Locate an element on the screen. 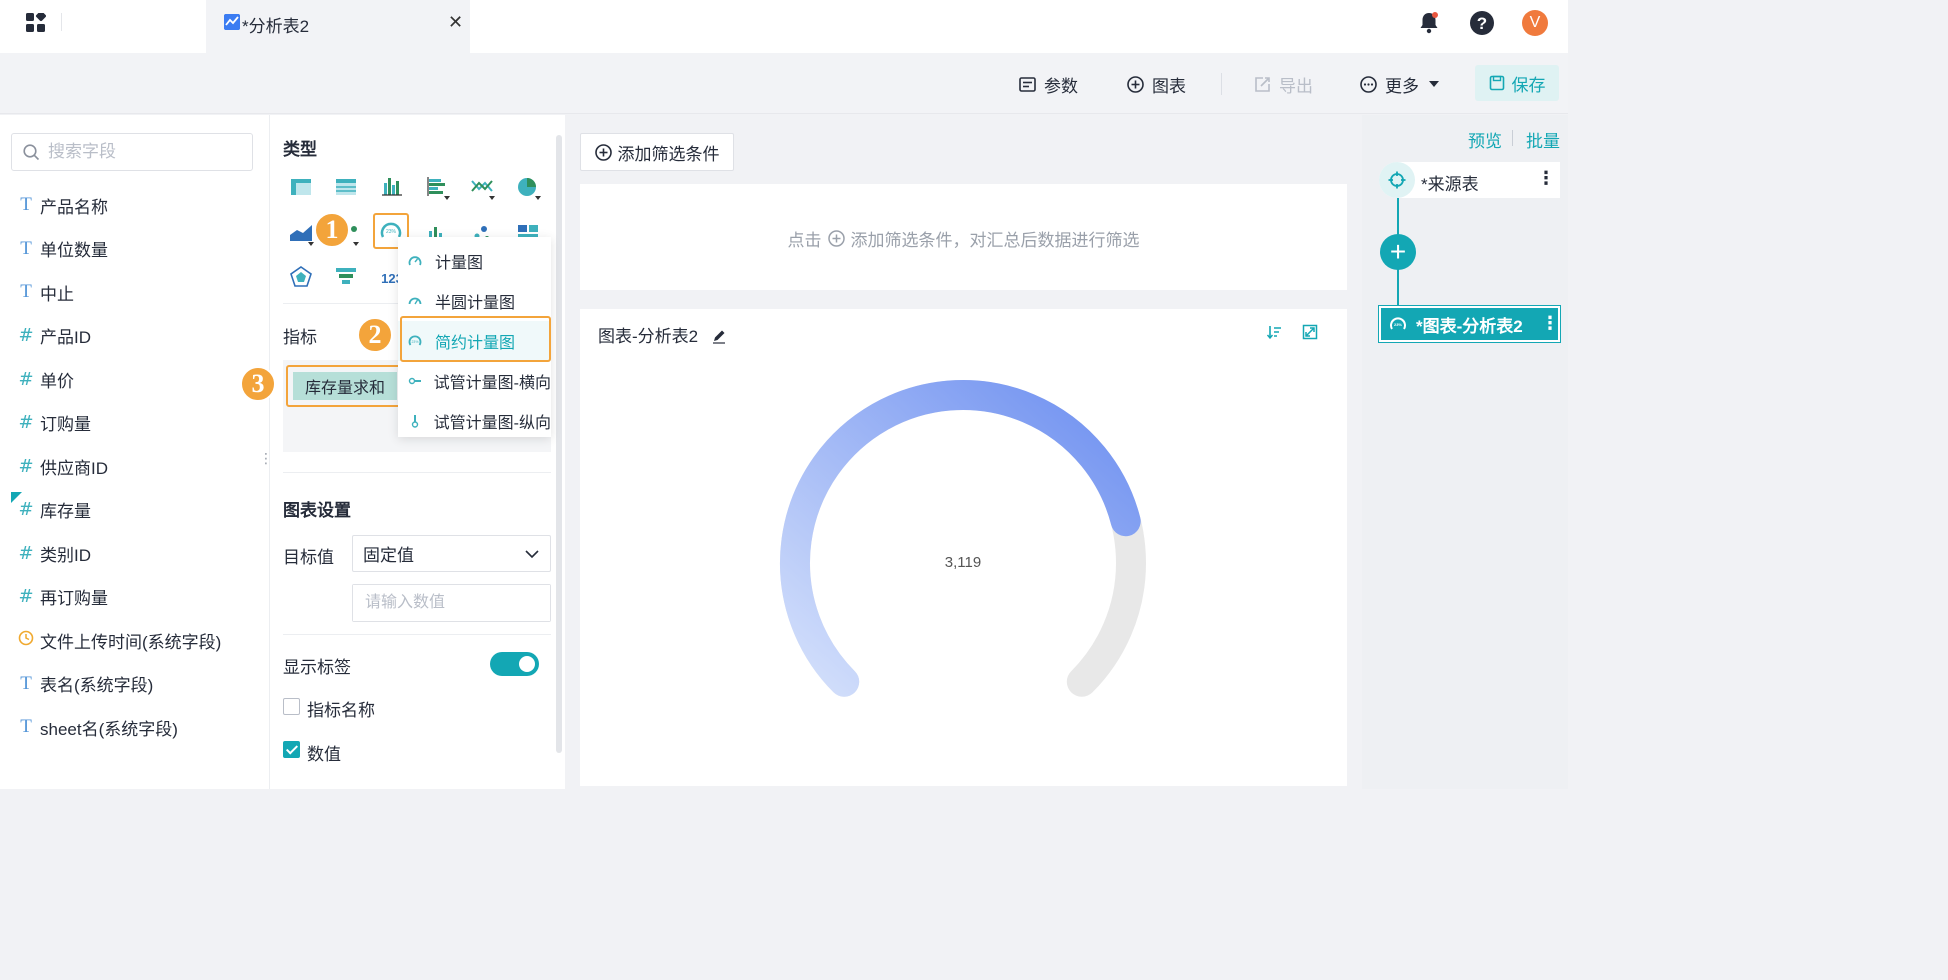  field-item: 文件上传时间(系统字段) is located at coordinates (118, 640).